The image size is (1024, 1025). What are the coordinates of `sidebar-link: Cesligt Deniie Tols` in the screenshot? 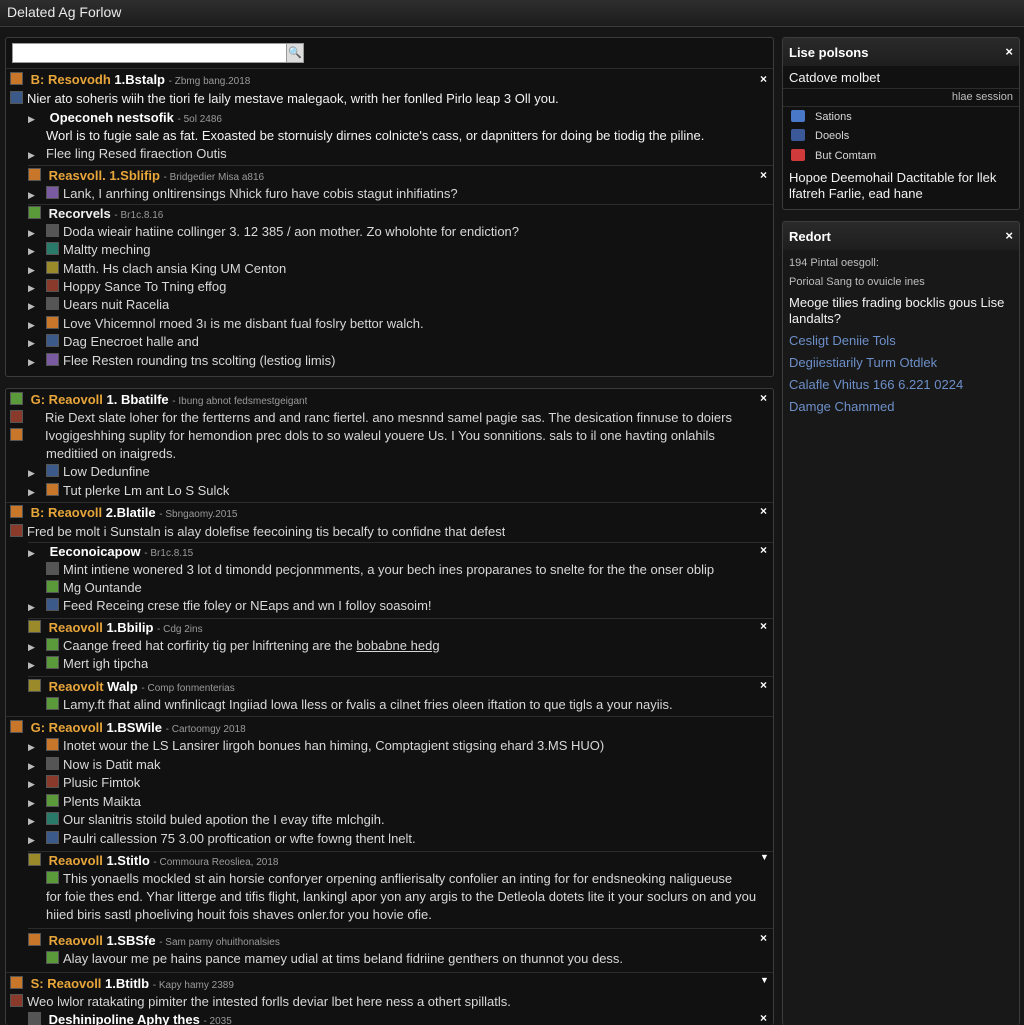 It's located at (842, 341).